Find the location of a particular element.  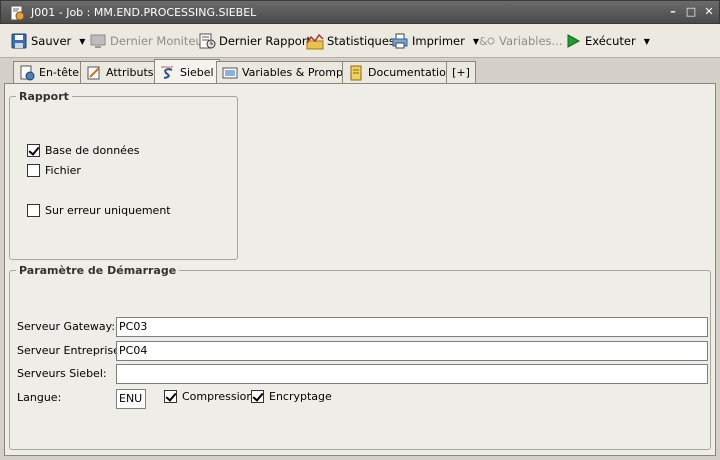

siebel-icon: ORACLE is located at coordinates (167, 72).